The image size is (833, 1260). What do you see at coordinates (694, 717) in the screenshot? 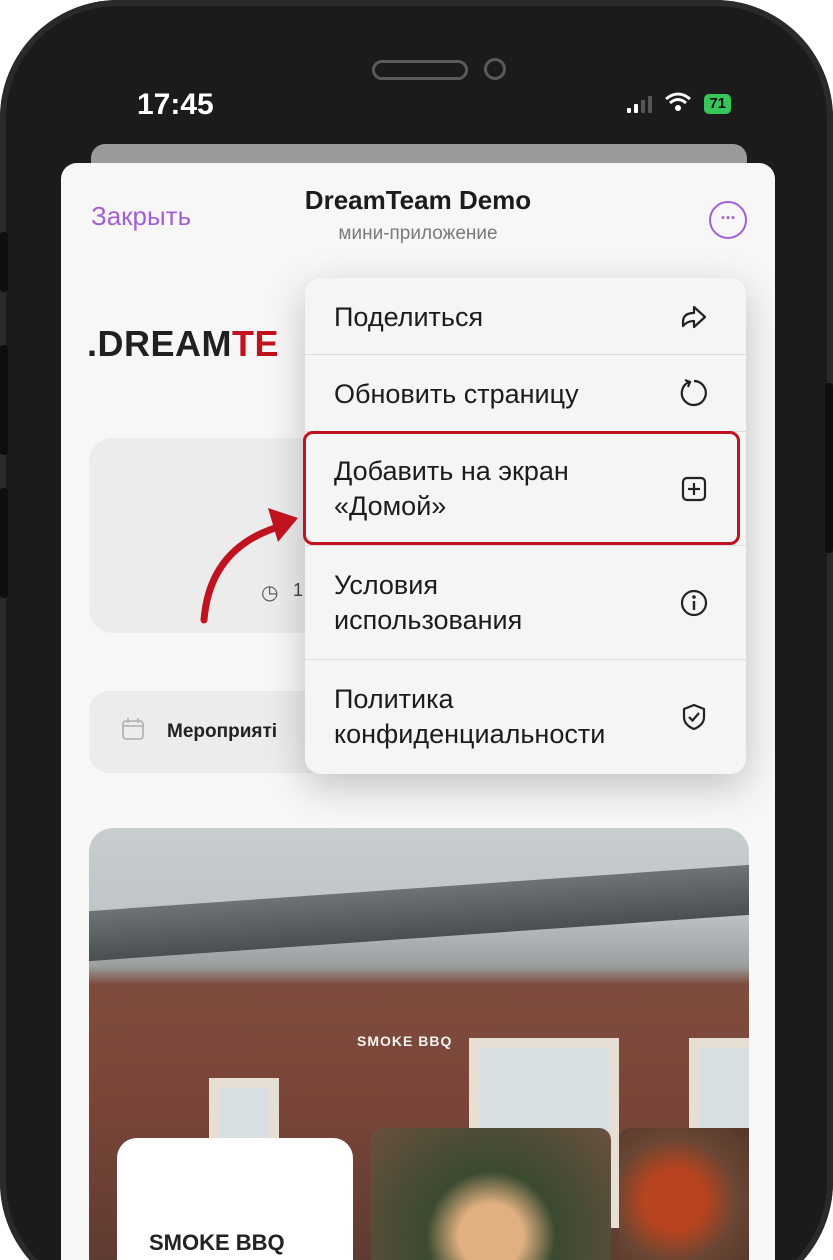
I see `shield-check-icon` at bounding box center [694, 717].